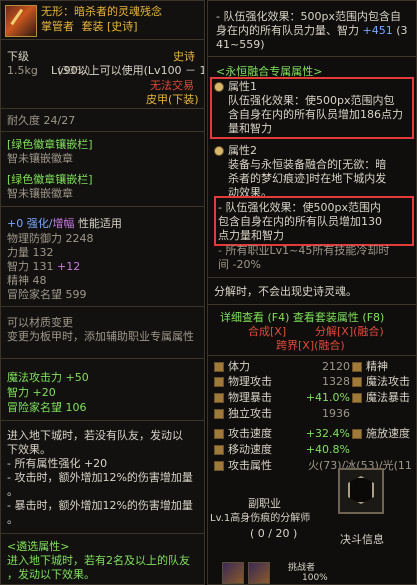 The image size is (417, 585). I want to click on attribute-2-line-8: 间 -20%, so click(239, 264).